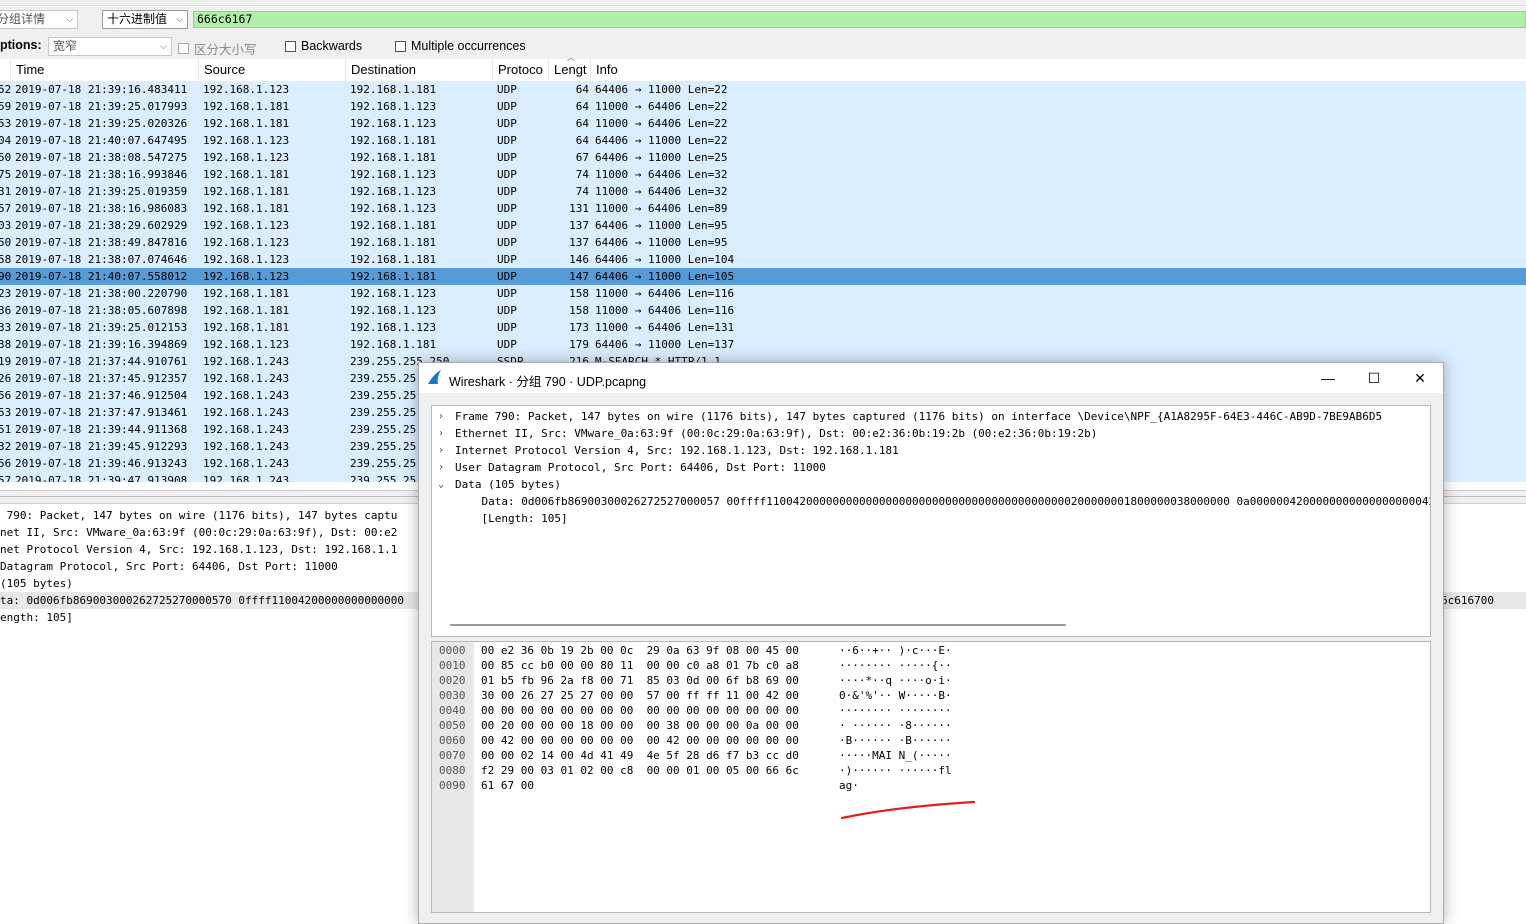 The width and height of the screenshot is (1526, 924). Describe the element at coordinates (393, 191) in the screenshot. I see `cell-dst: 192.168.1.123` at that location.